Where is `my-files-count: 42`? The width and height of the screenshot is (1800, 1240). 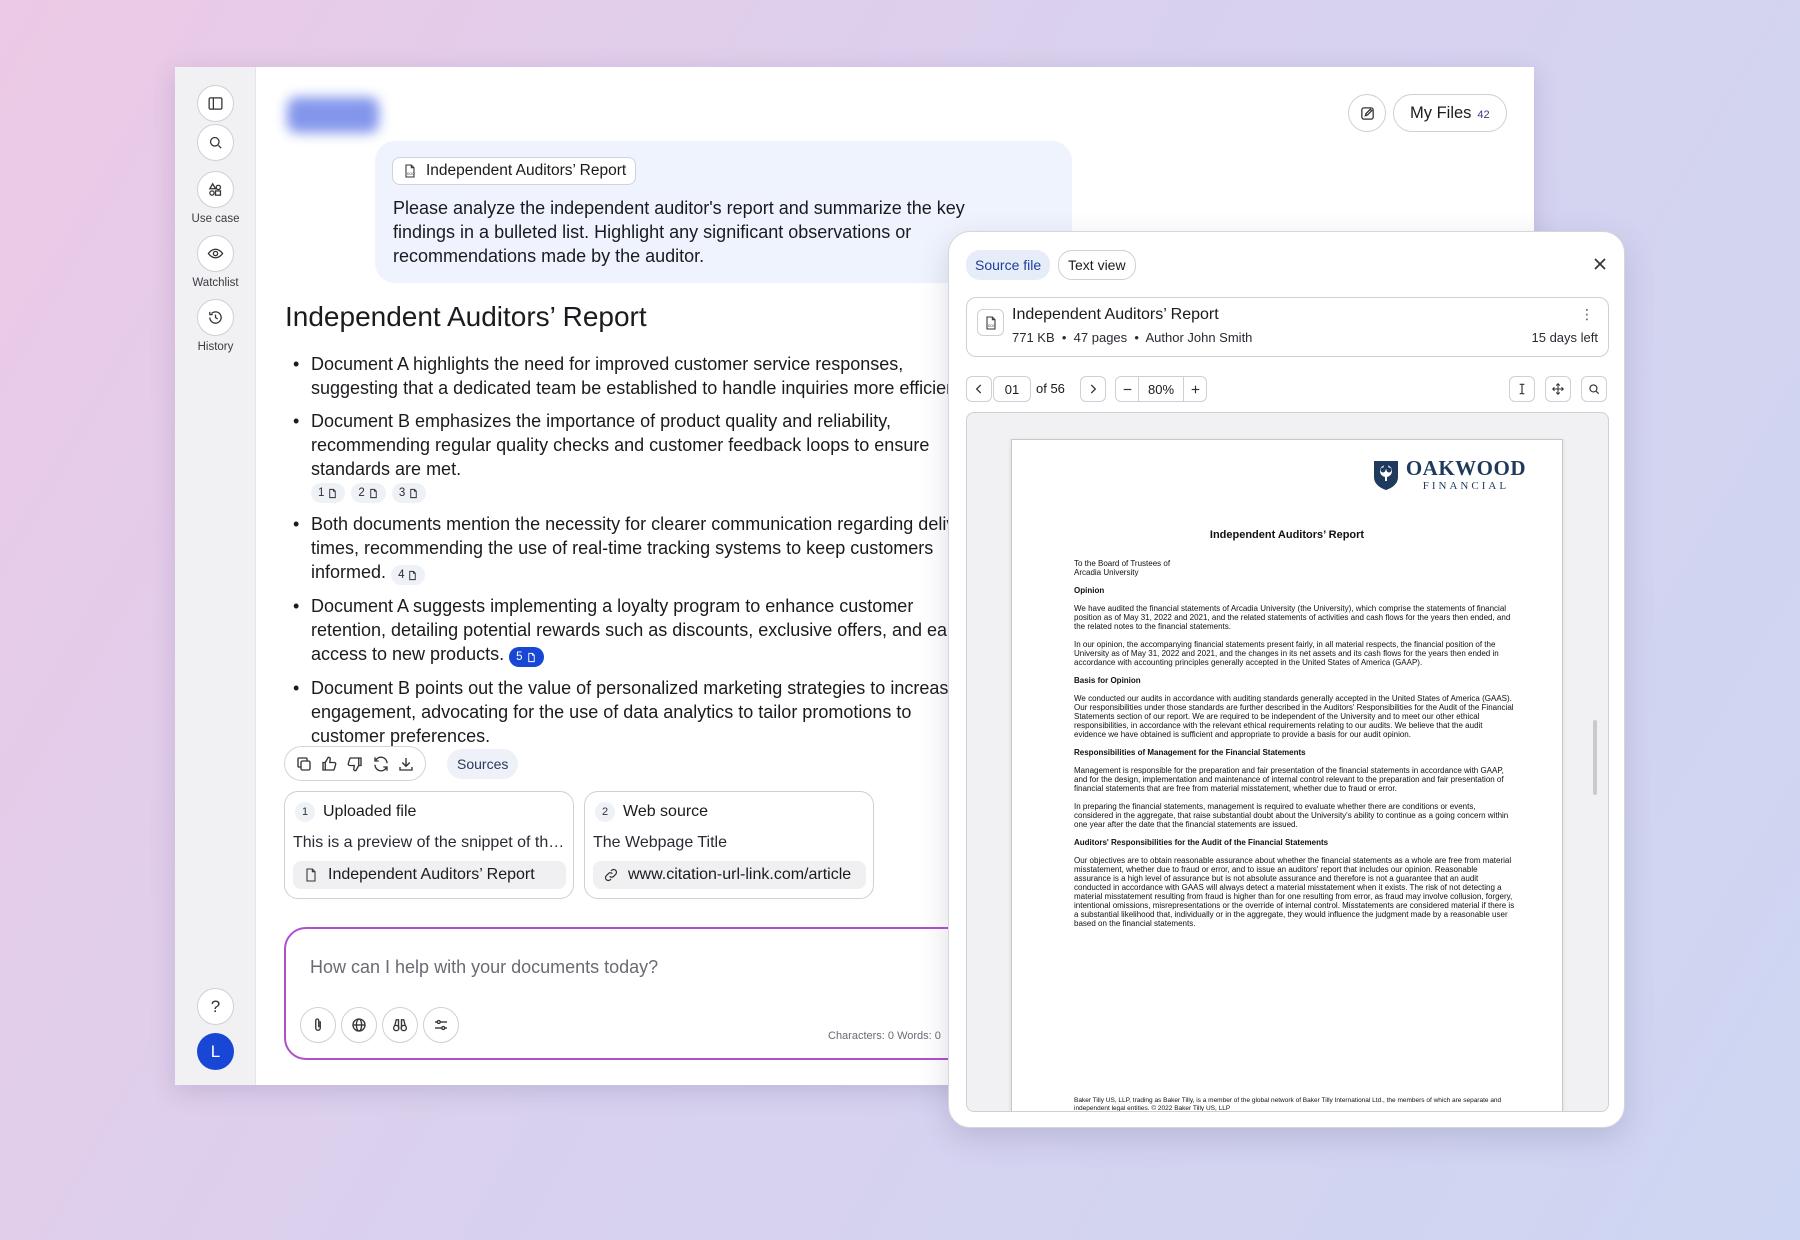 my-files-count: 42 is located at coordinates (1483, 114).